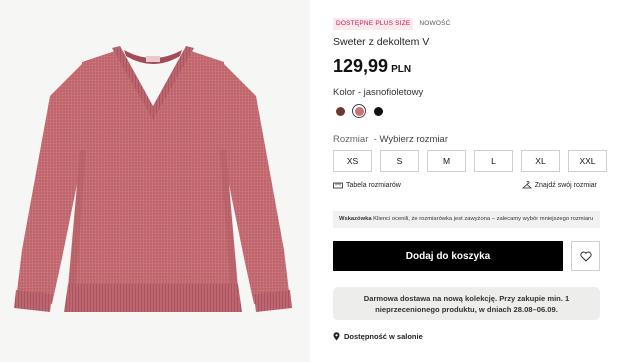  I want to click on price-value: 129,99, so click(361, 66).